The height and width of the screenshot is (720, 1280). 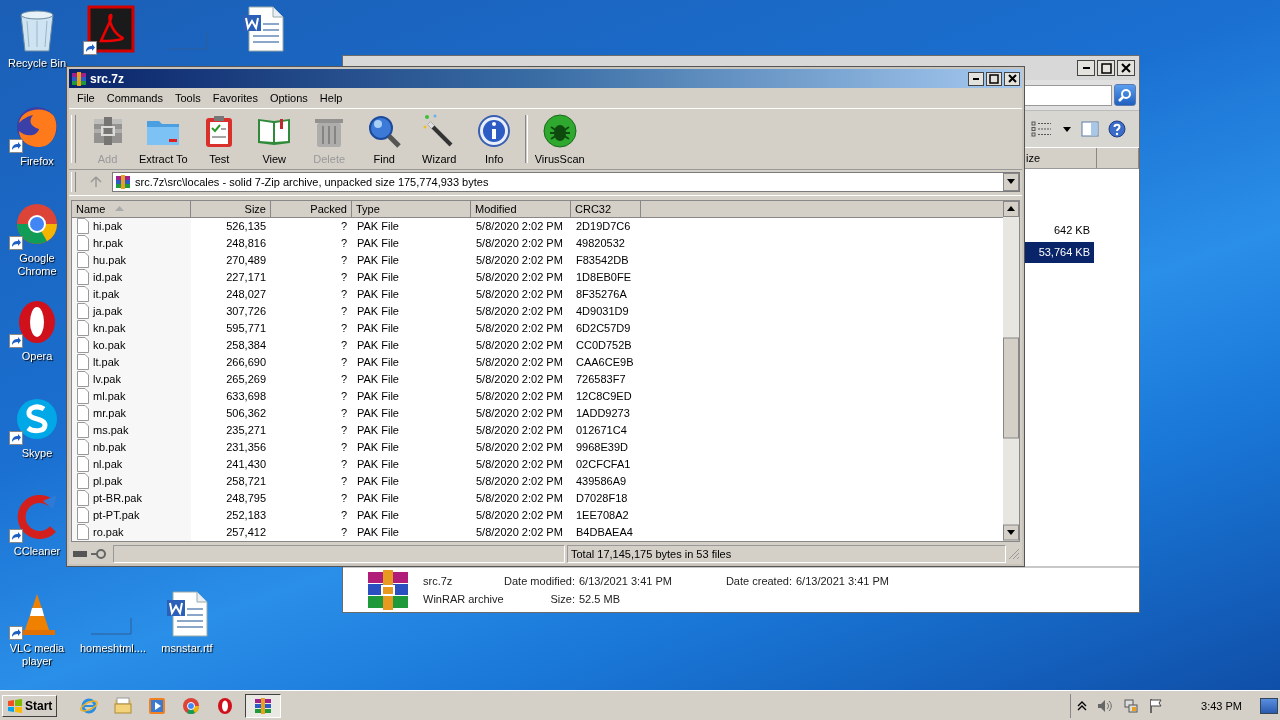 I want to click on column-header: Size, so click(x=231, y=208).